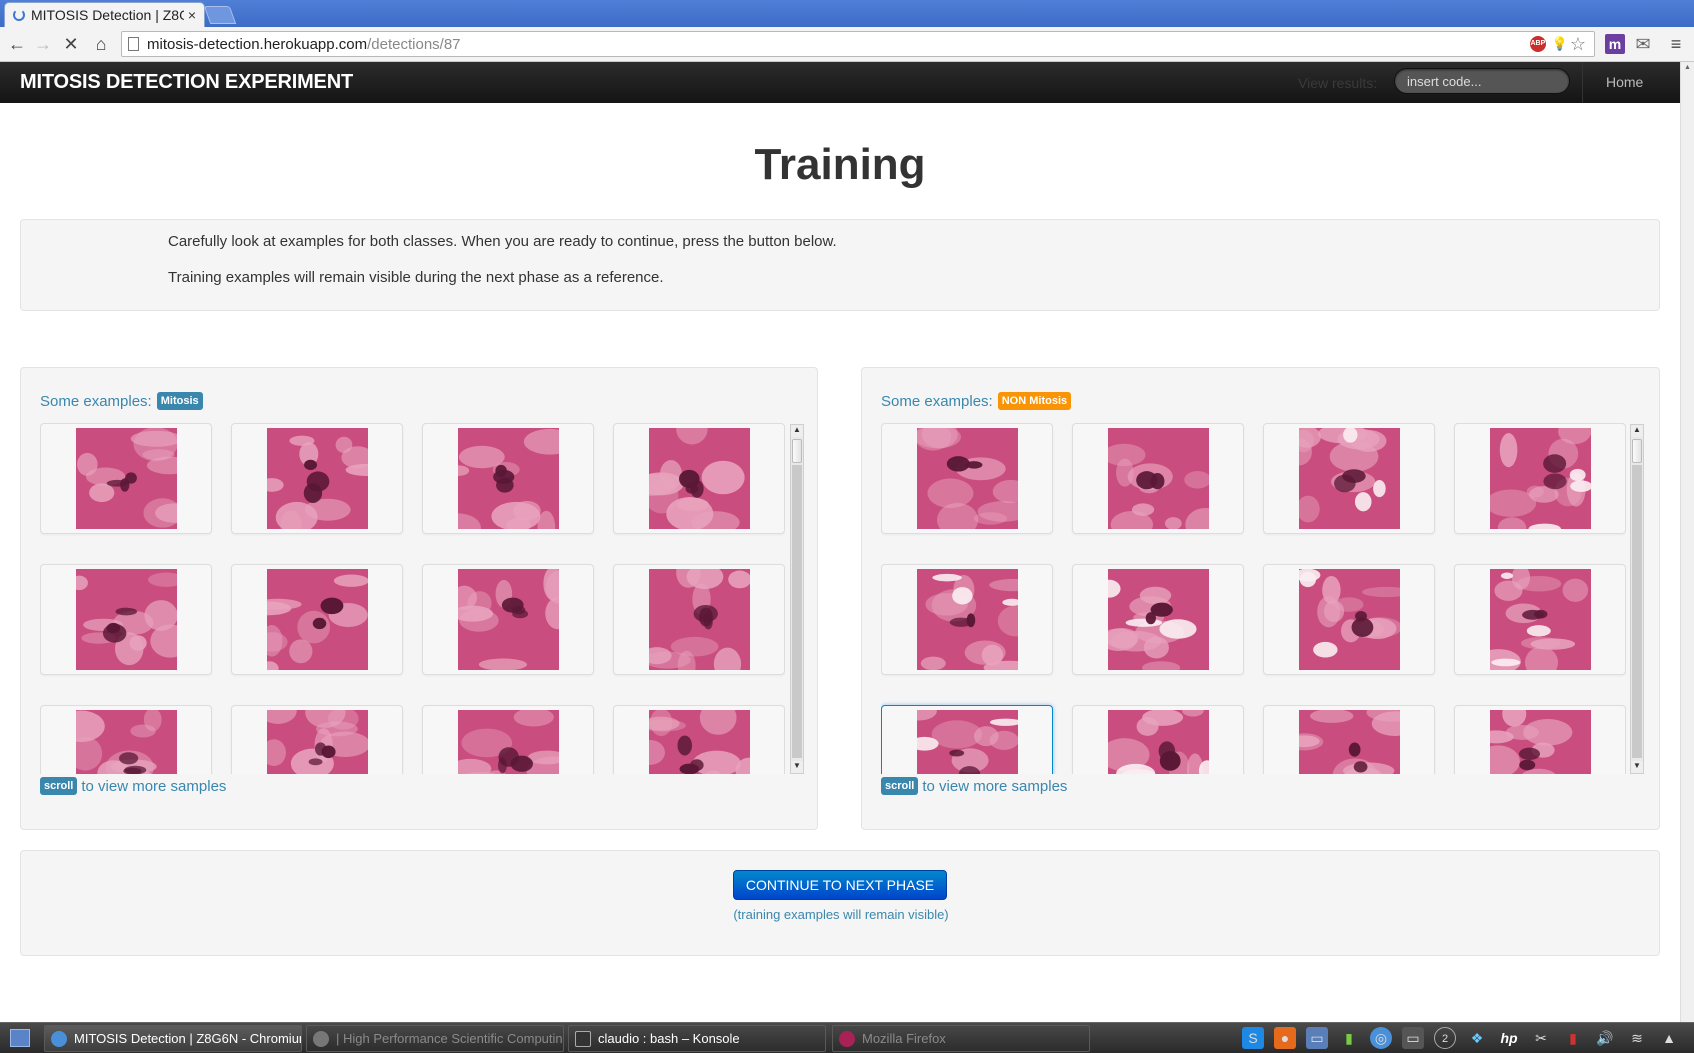 The image size is (1694, 1053). Describe the element at coordinates (1509, 1038) in the screenshot. I see `hp-icon: hp` at that location.